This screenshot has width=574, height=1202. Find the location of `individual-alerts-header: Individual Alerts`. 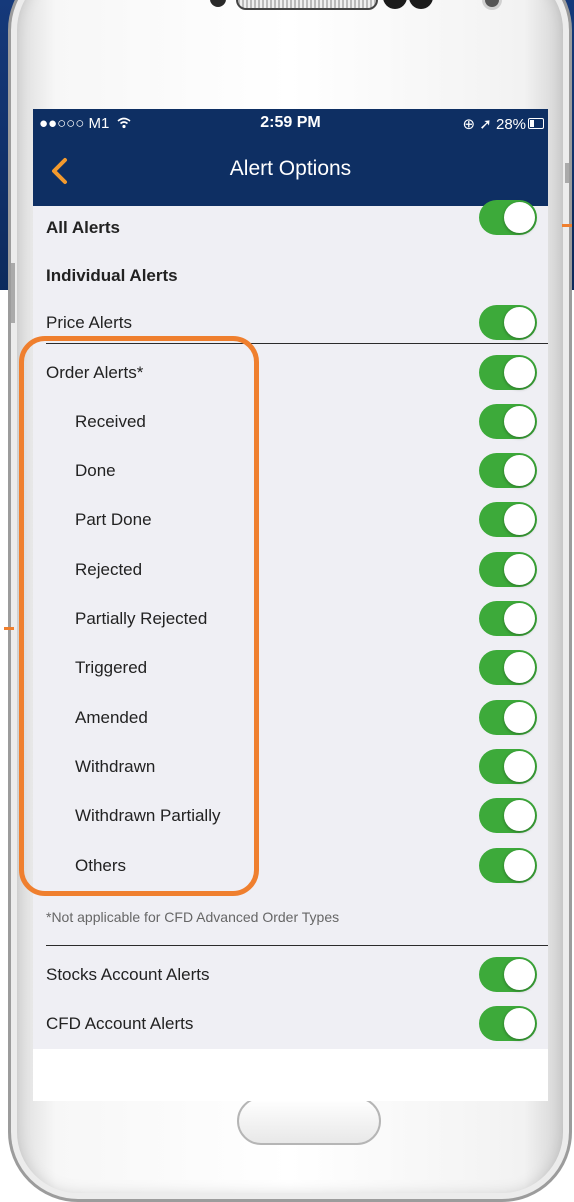

individual-alerts-header: Individual Alerts is located at coordinates (290, 276).